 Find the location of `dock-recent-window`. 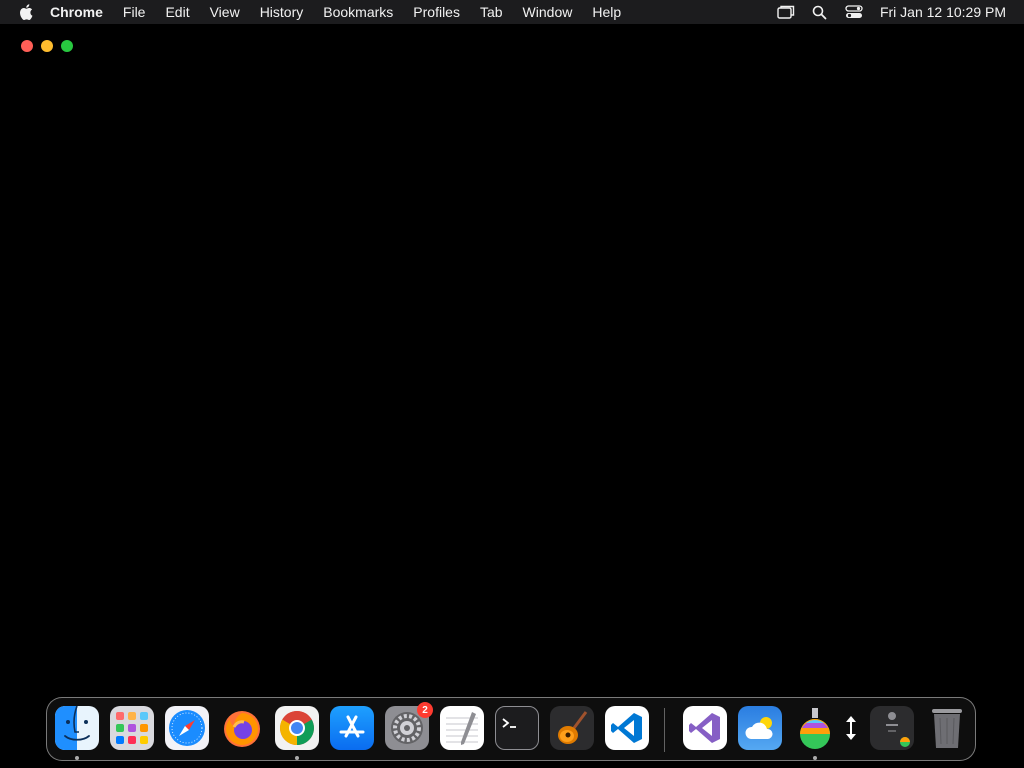

dock-recent-window is located at coordinates (892, 728).